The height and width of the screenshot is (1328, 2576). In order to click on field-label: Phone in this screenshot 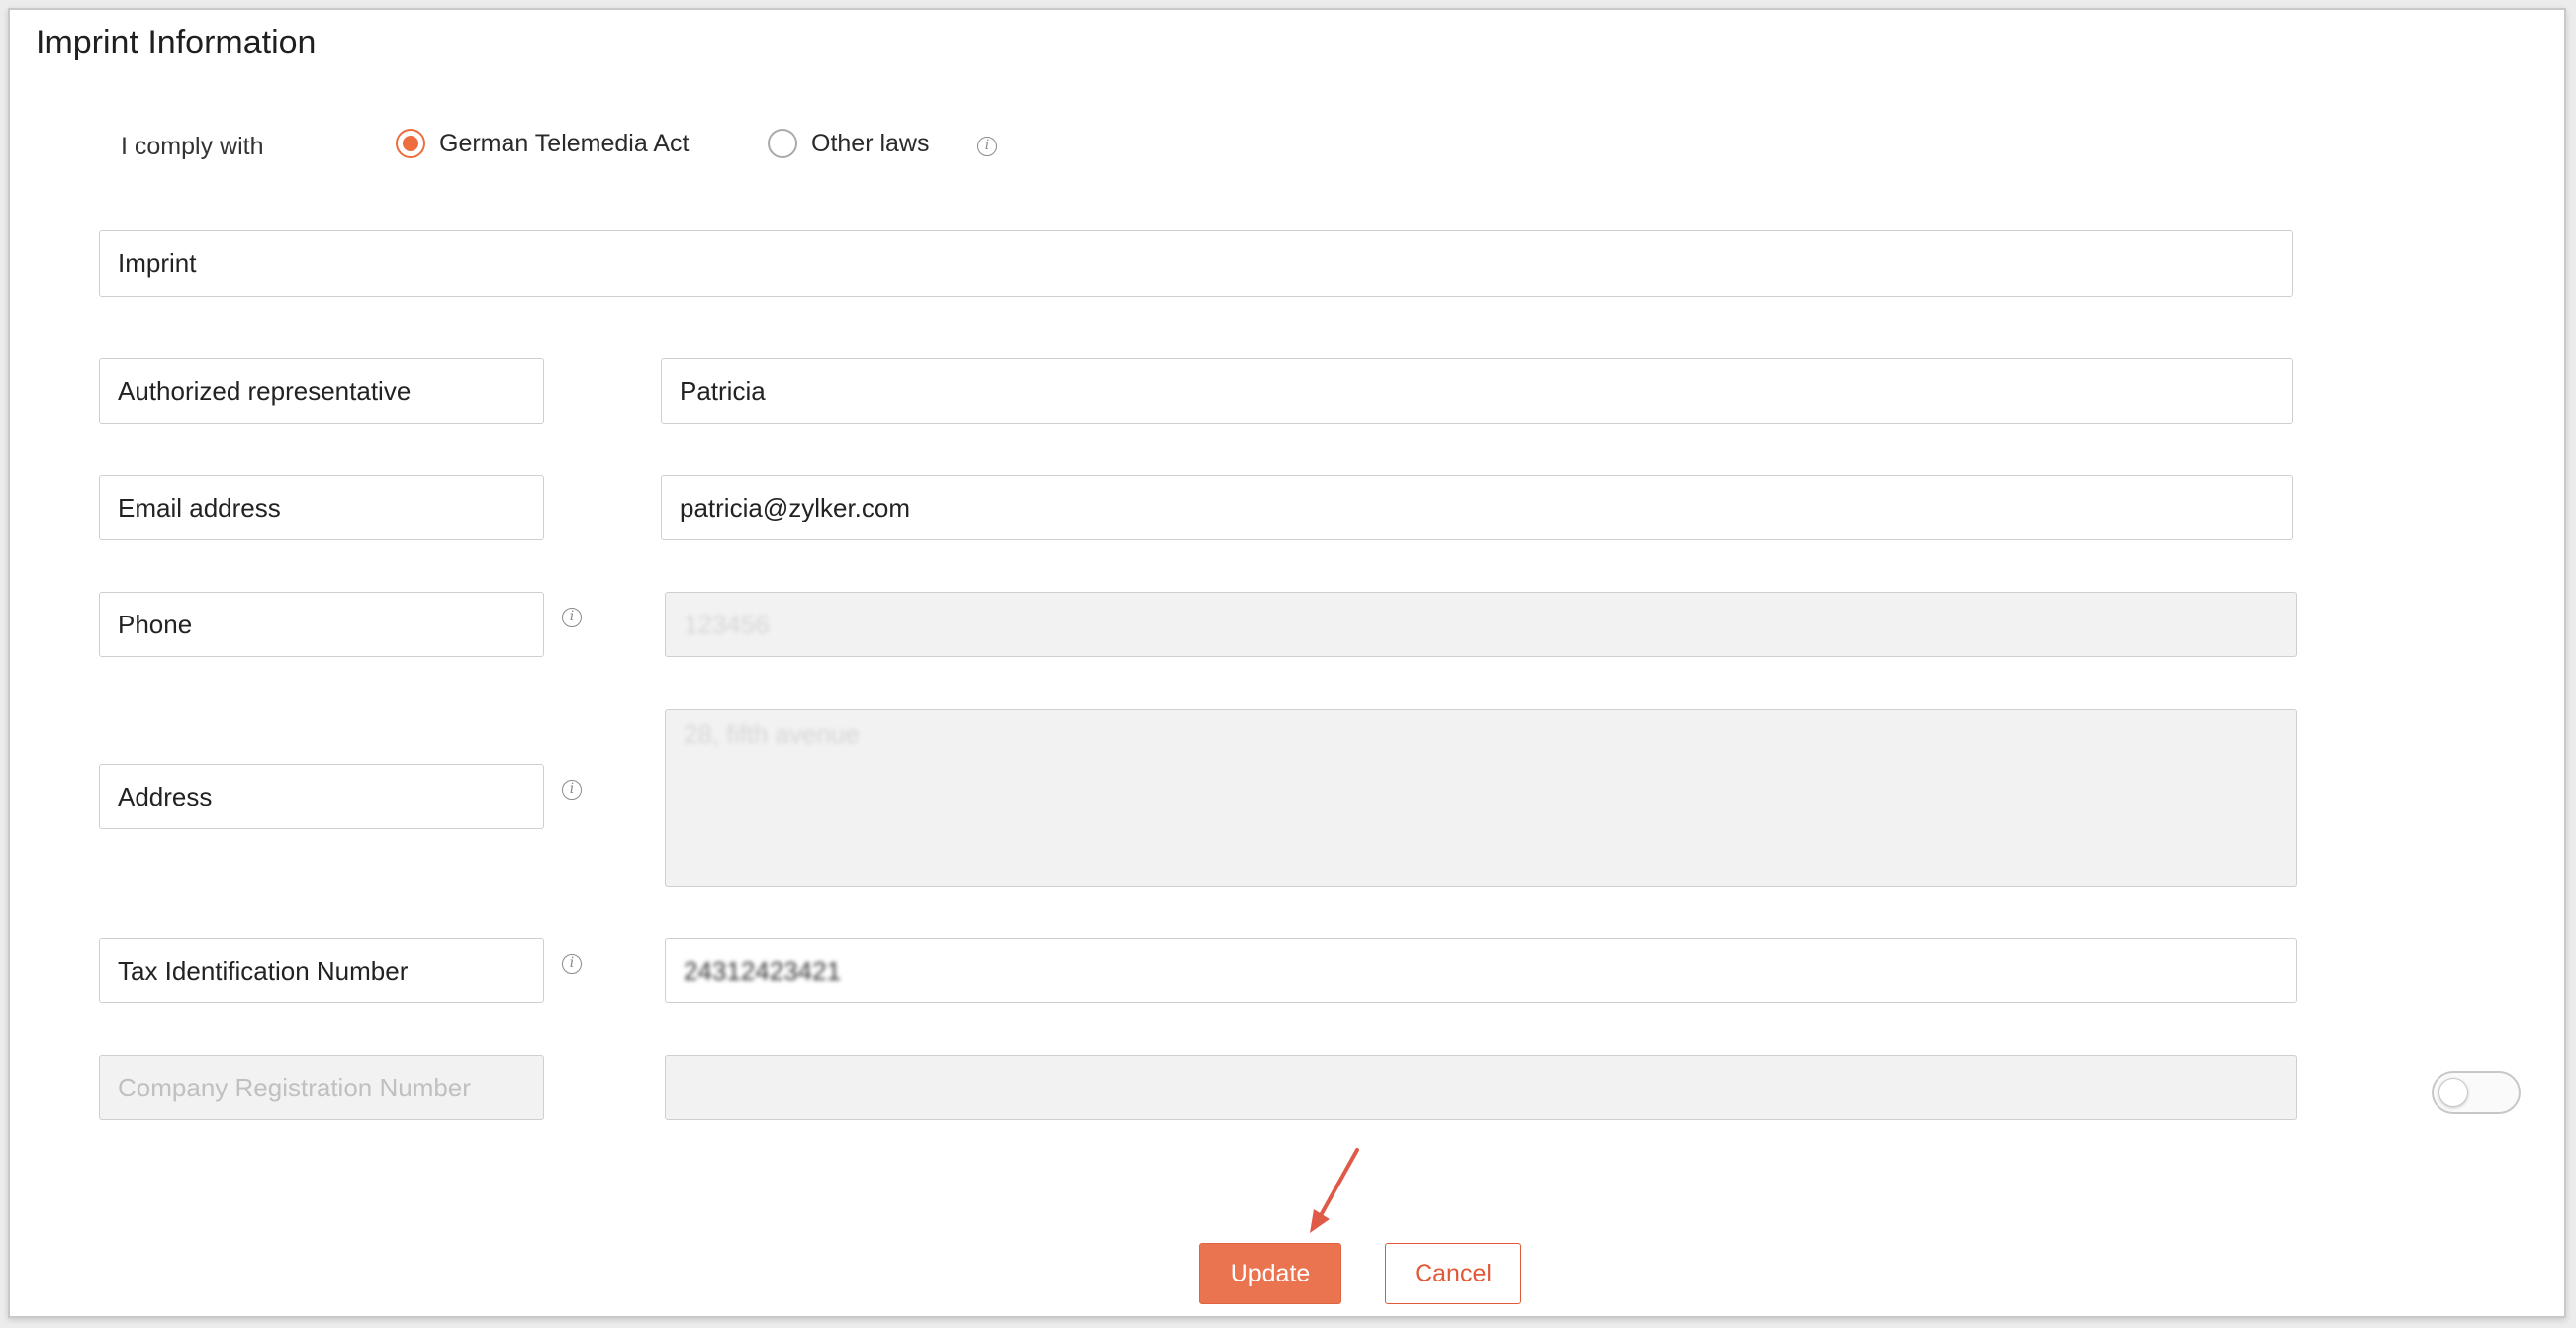, I will do `click(155, 624)`.